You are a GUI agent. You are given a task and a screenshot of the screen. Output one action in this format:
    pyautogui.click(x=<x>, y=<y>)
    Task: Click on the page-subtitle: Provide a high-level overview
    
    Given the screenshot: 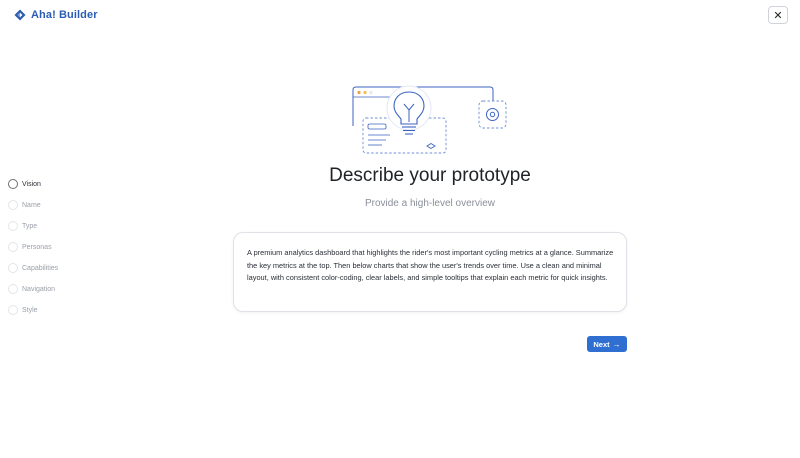 What is the action you would take?
    pyautogui.click(x=430, y=203)
    